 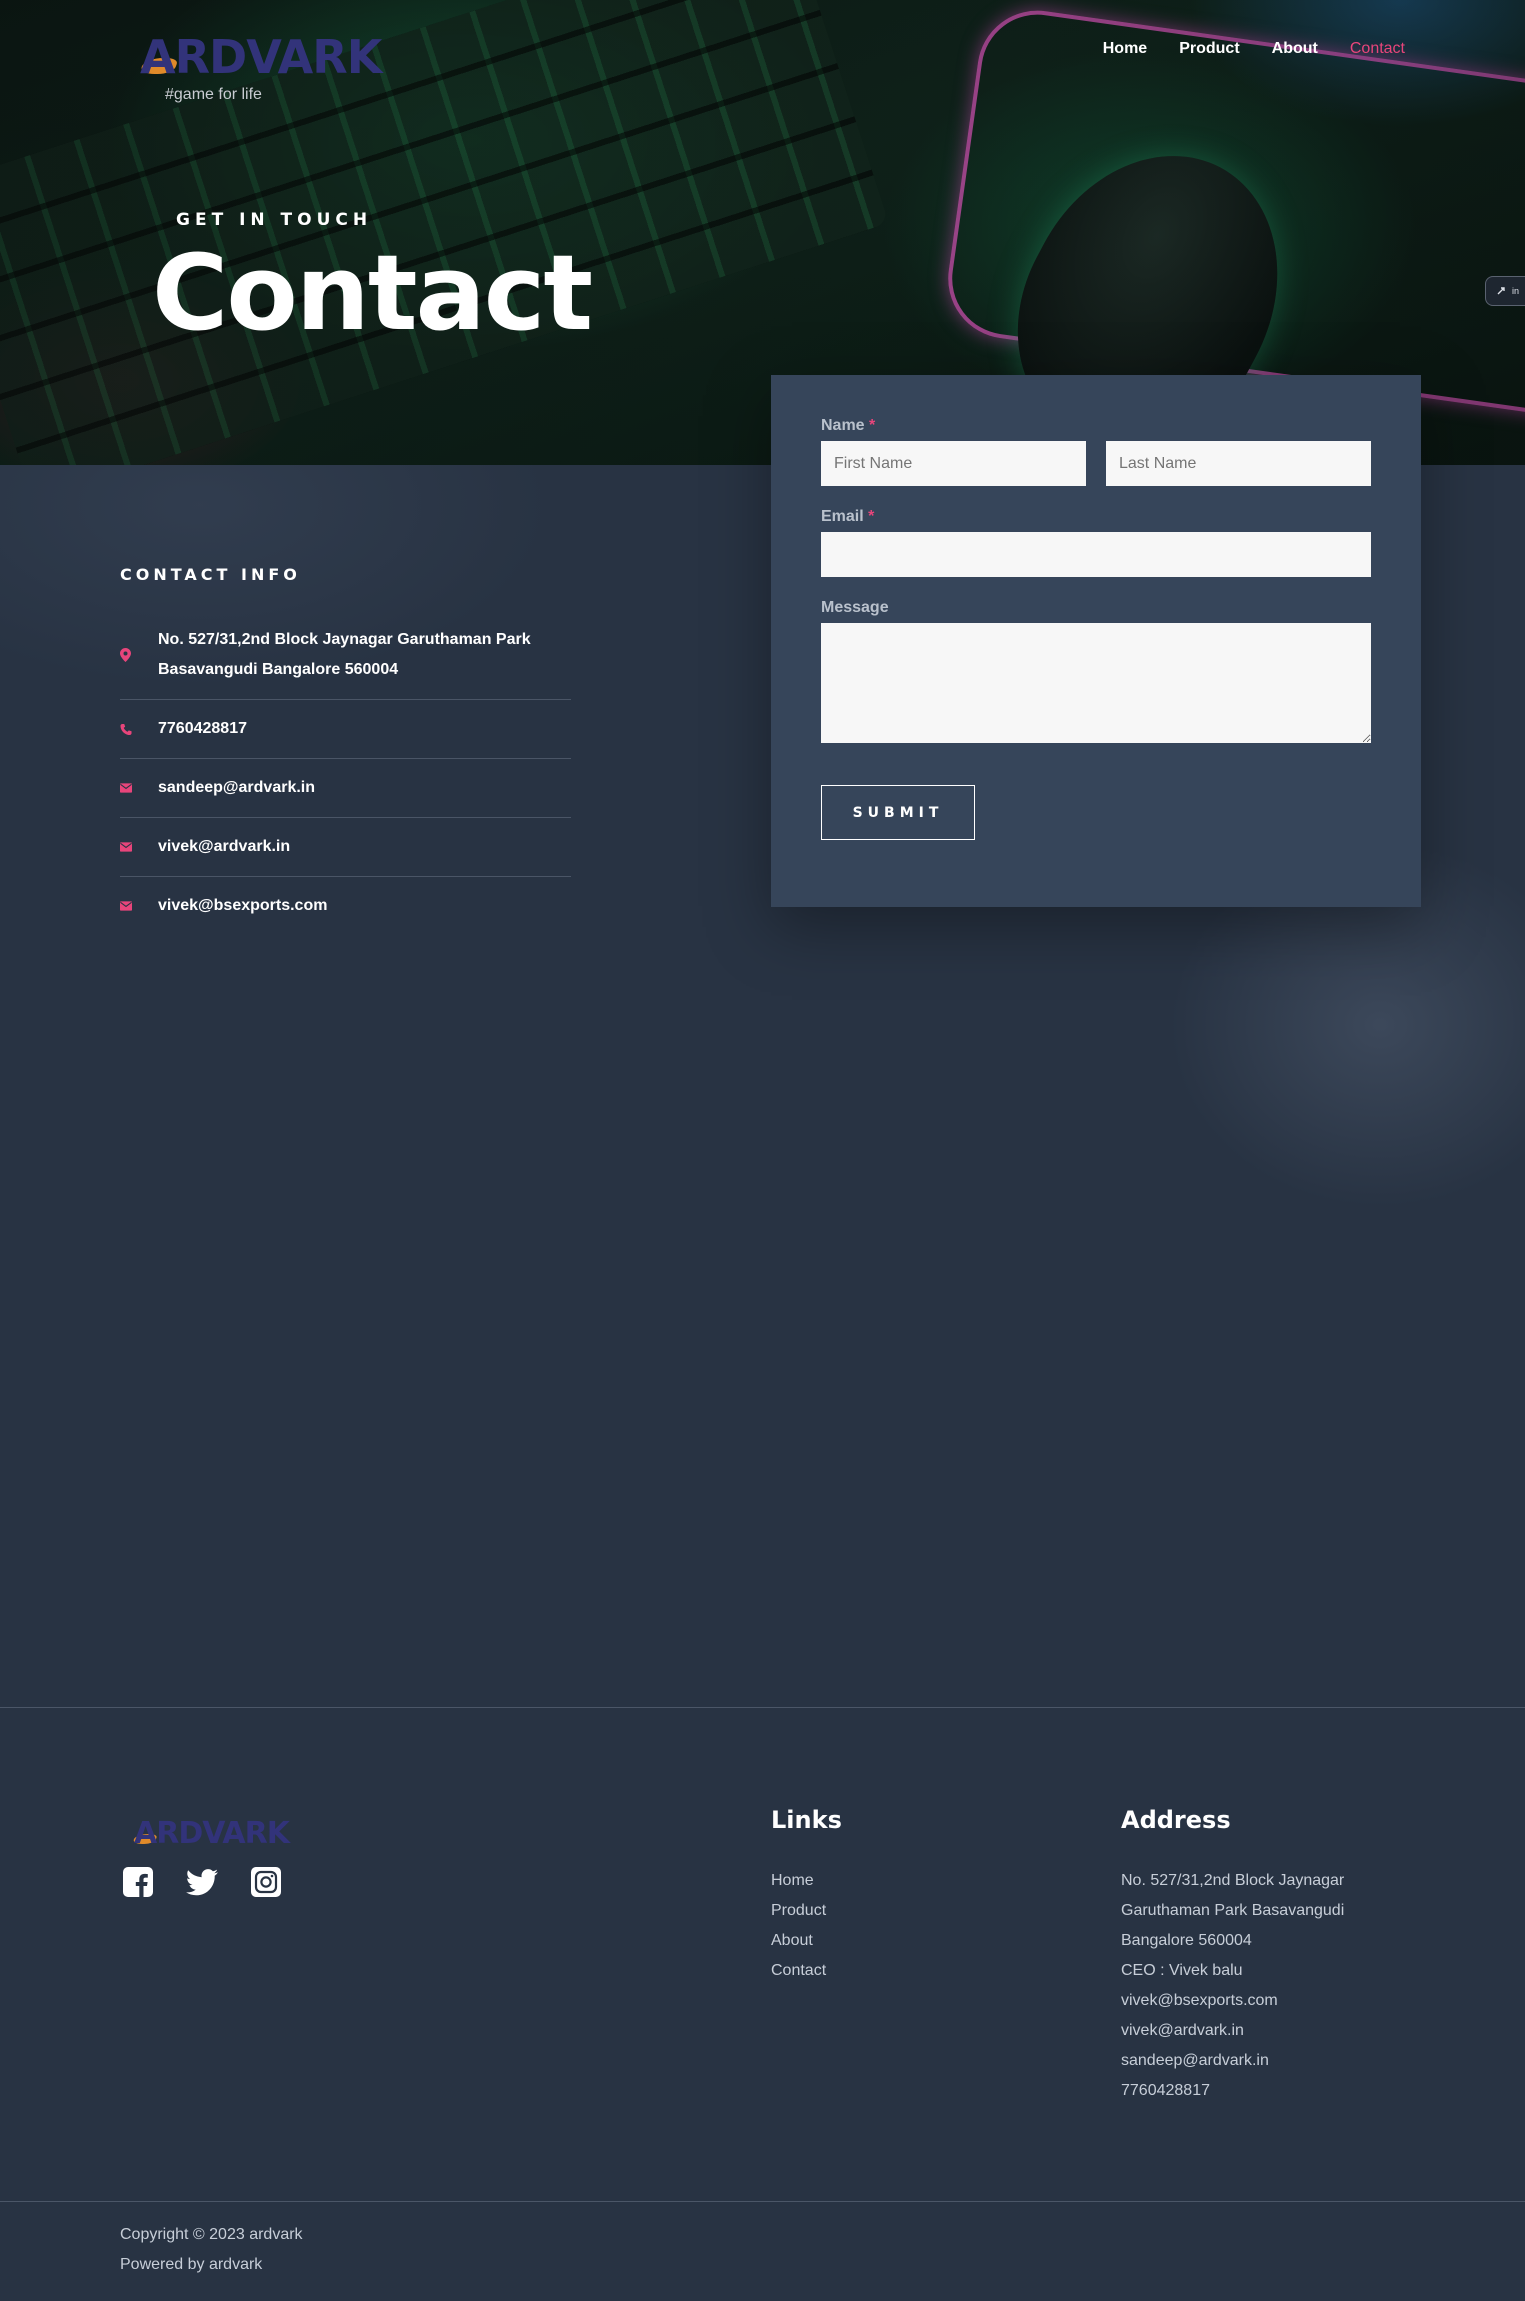 What do you see at coordinates (762, 2201) in the screenshot?
I see `footer-bottom-divider` at bounding box center [762, 2201].